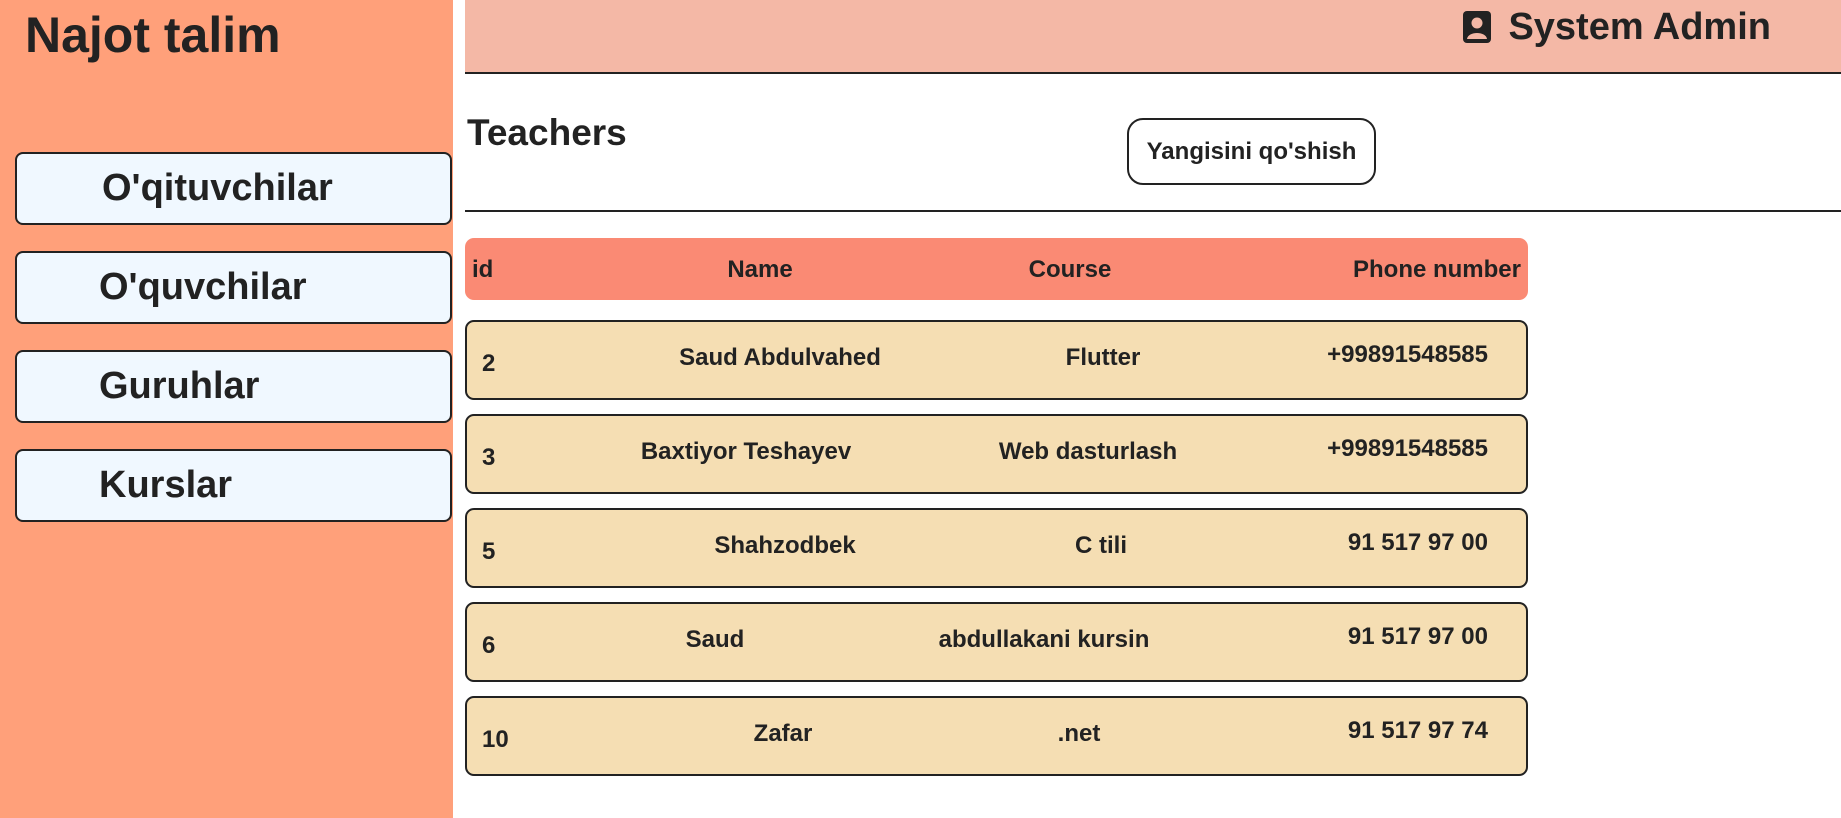 The image size is (1841, 818). What do you see at coordinates (1477, 27) in the screenshot?
I see `user-badge-icon` at bounding box center [1477, 27].